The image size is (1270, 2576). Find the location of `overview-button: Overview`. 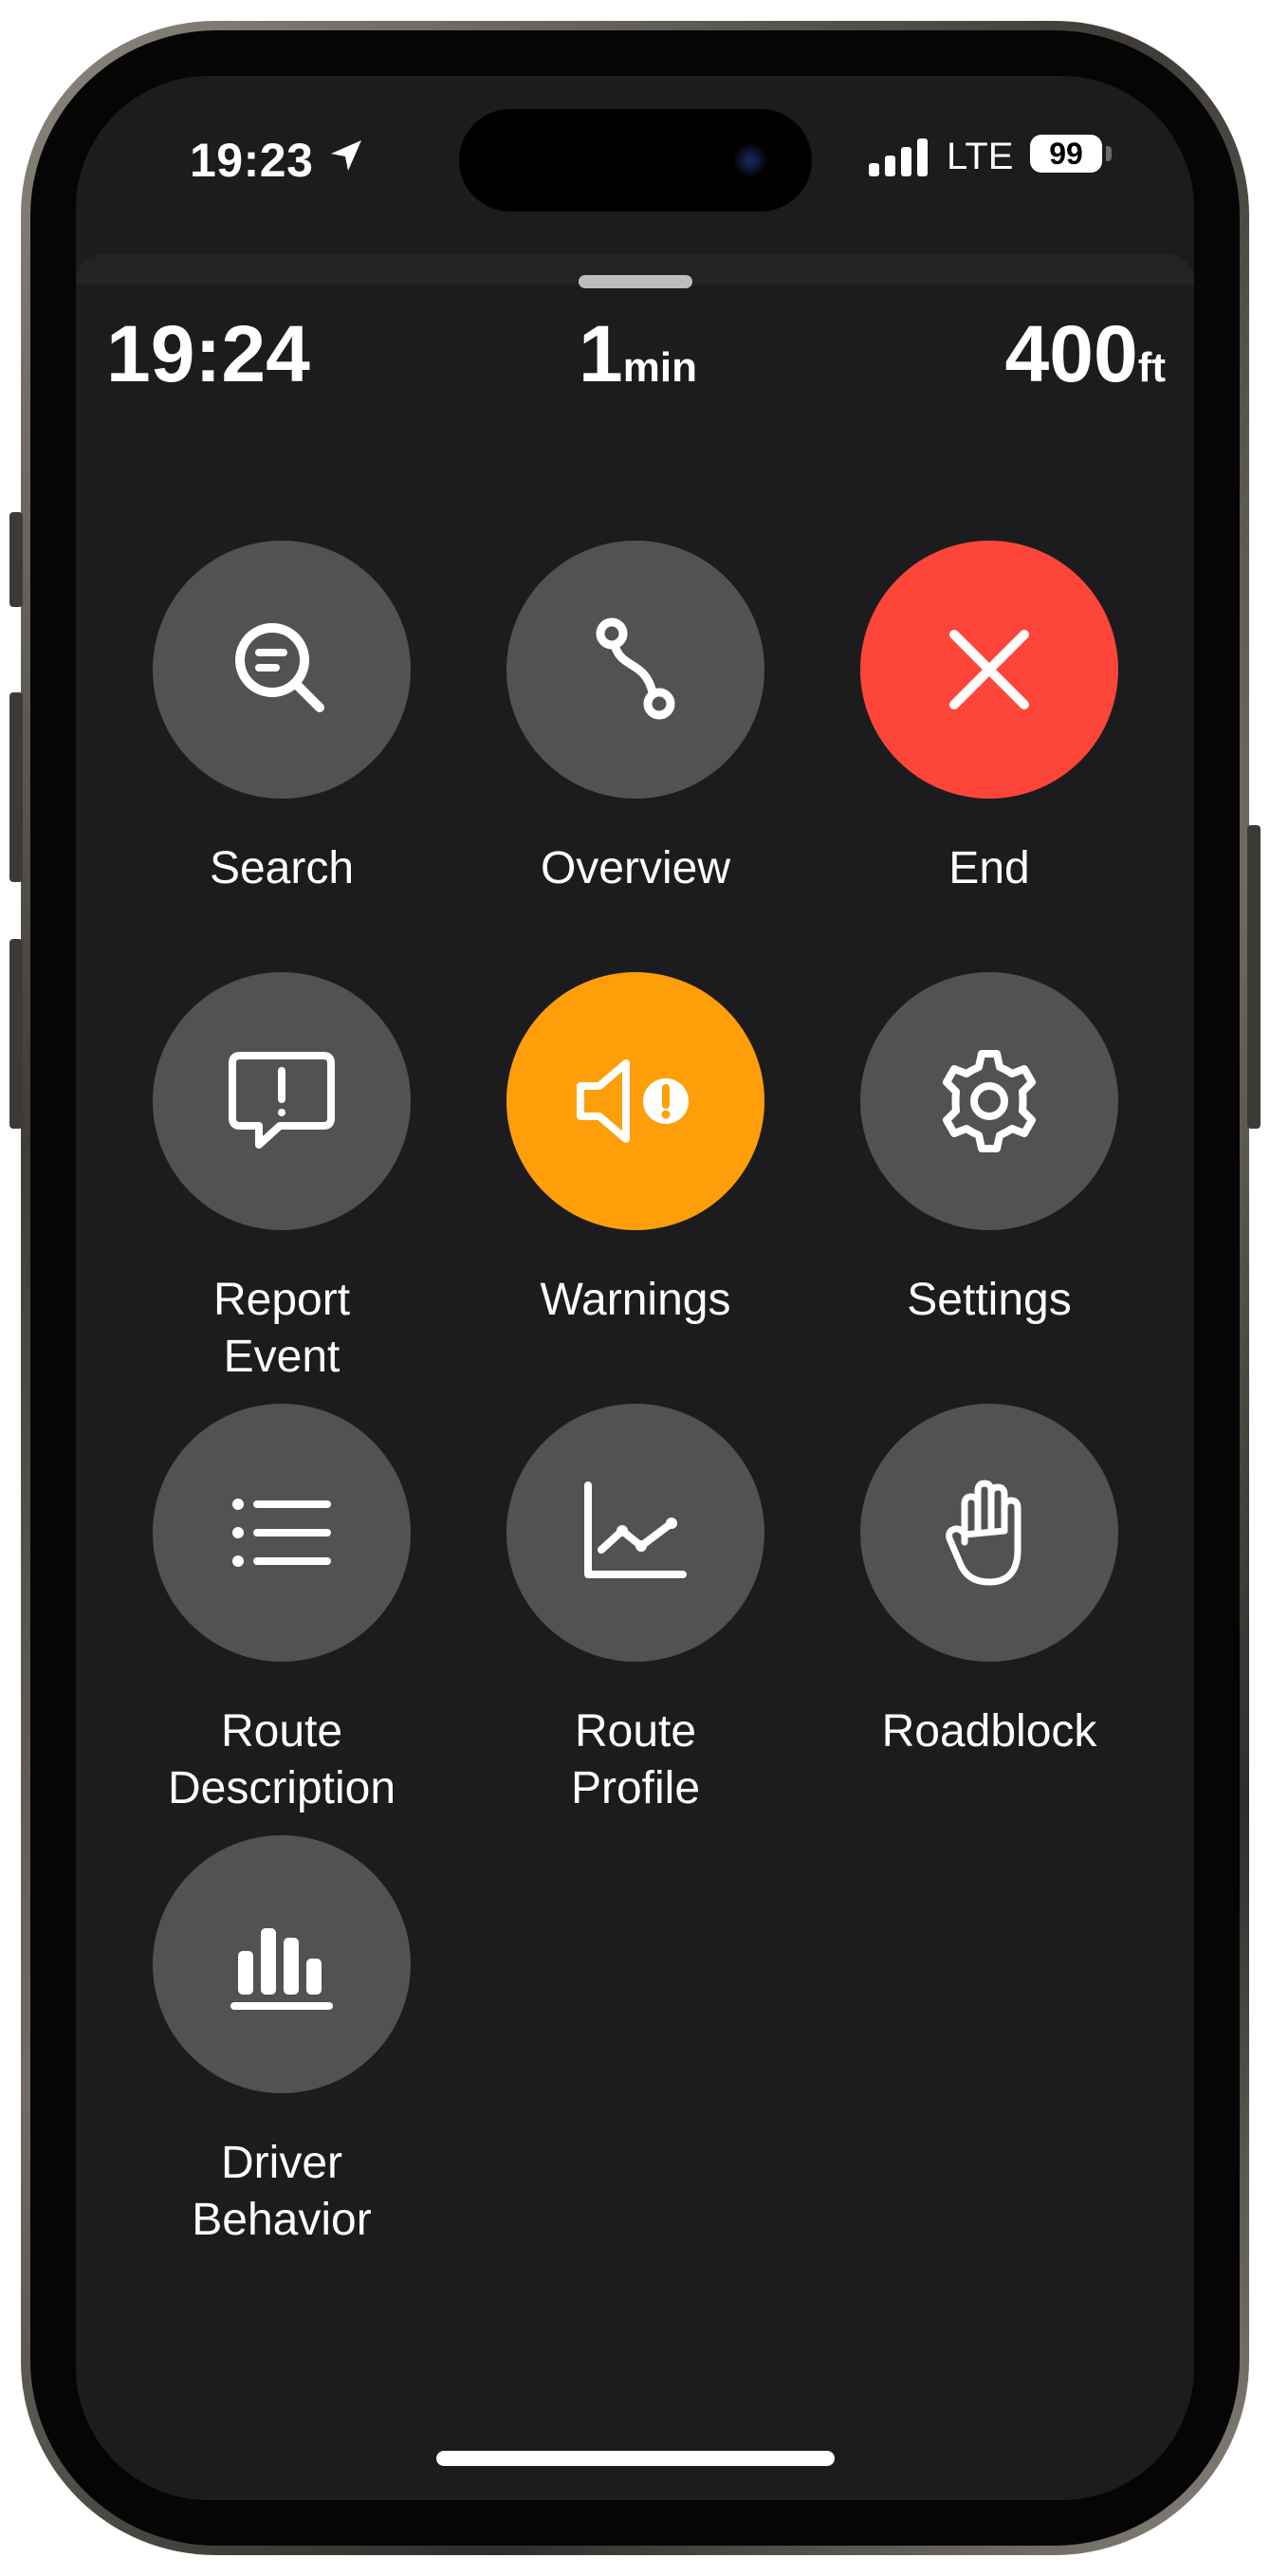

overview-button: Overview is located at coordinates (635, 719).